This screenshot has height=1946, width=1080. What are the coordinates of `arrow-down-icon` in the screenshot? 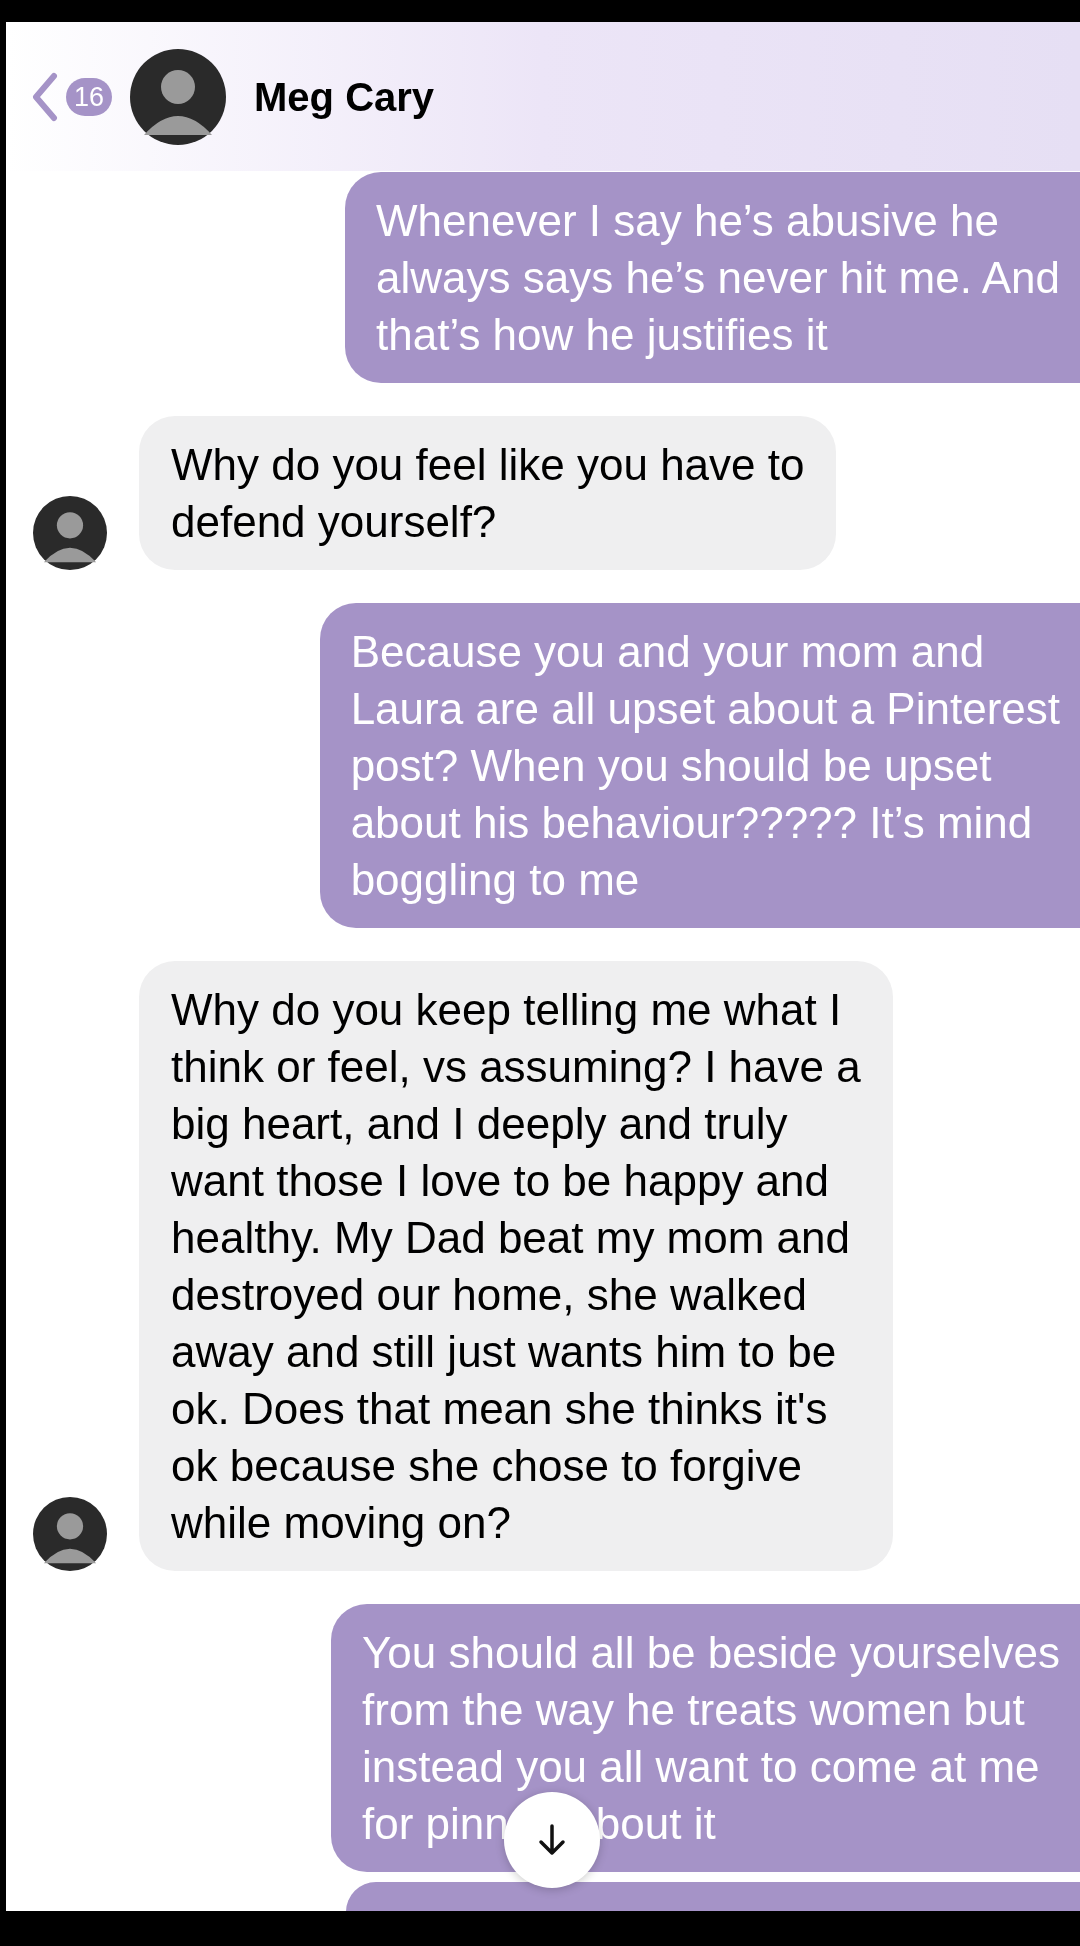 It's located at (551, 1840).